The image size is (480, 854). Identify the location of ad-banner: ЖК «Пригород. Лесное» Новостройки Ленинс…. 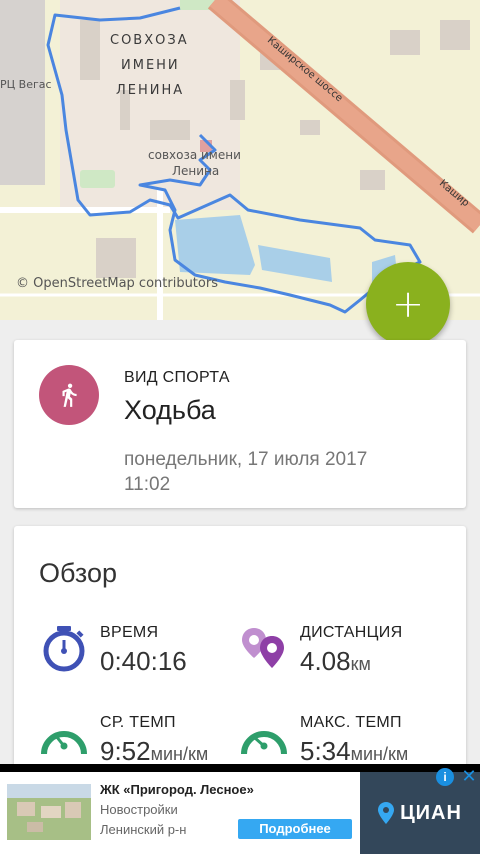
(240, 809).